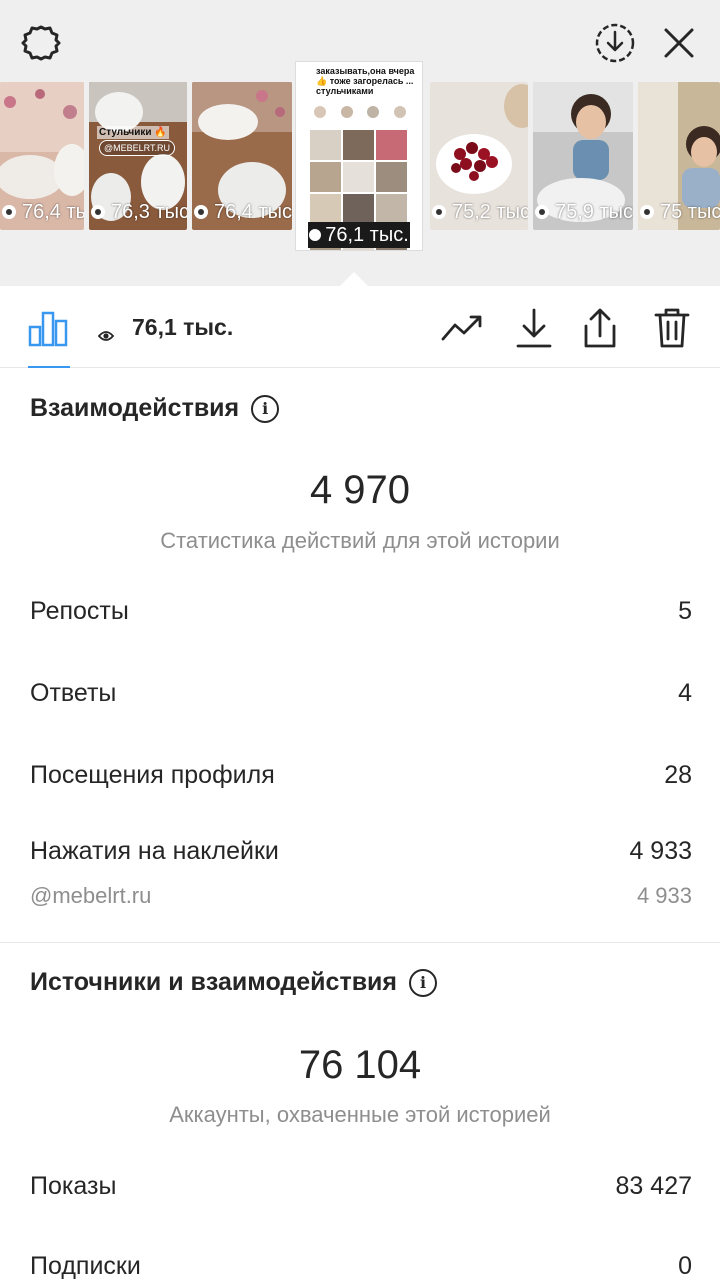 This screenshot has width=720, height=1280. Describe the element at coordinates (462, 328) in the screenshot. I see `trending-icon` at that location.